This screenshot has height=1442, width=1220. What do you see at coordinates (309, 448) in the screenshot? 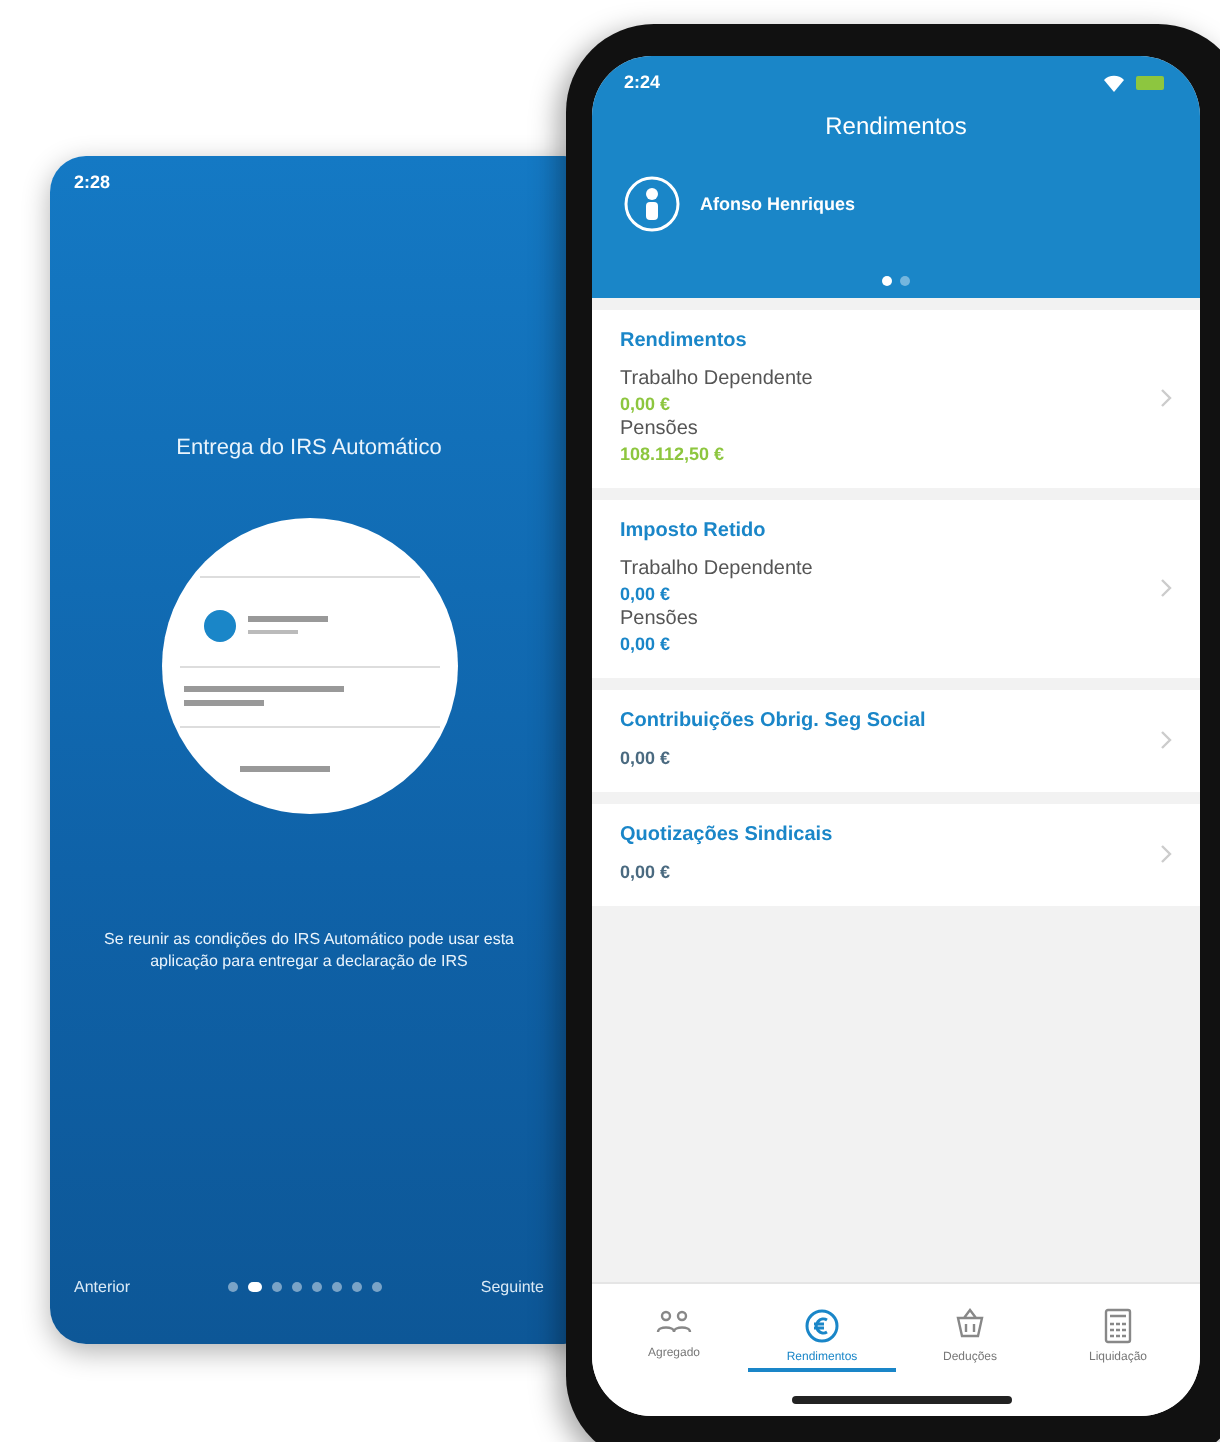
I see `onboarding-title: Entrega do IRS Automático` at bounding box center [309, 448].